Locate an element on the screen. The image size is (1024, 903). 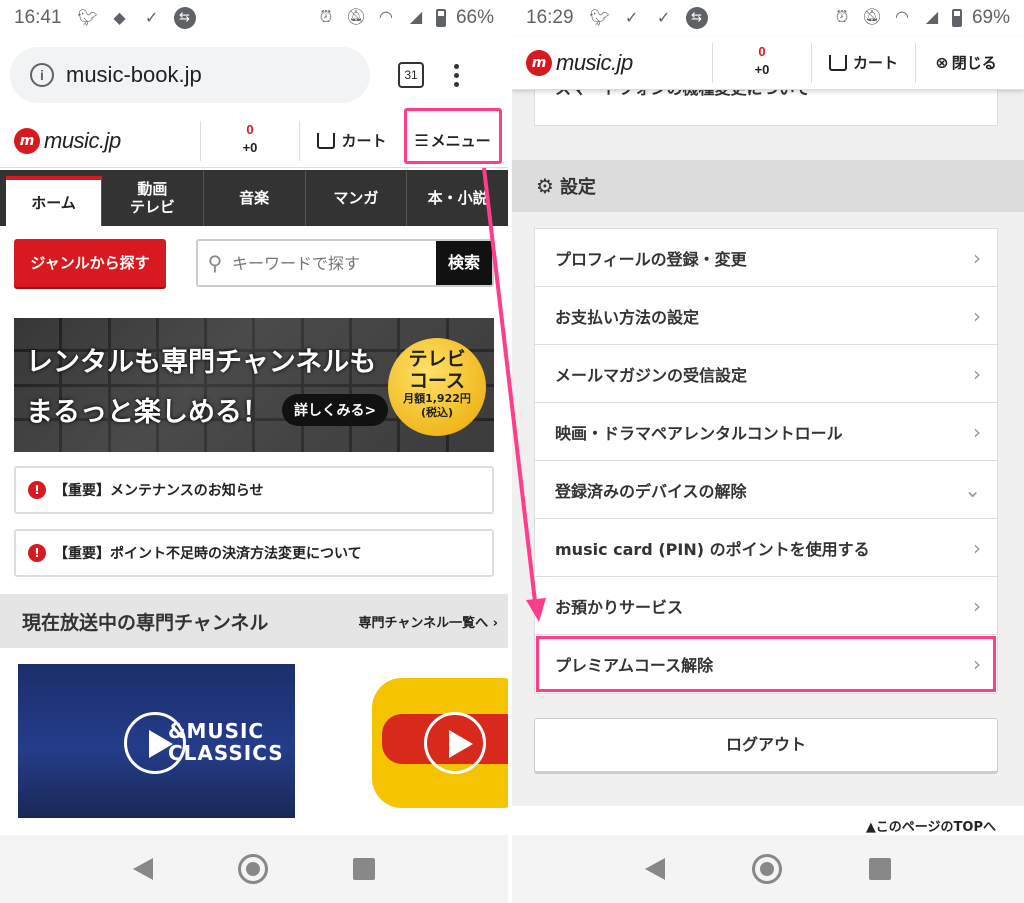
banner-headline-1: レンタルも専門チャンネルも is located at coordinates (201, 362).